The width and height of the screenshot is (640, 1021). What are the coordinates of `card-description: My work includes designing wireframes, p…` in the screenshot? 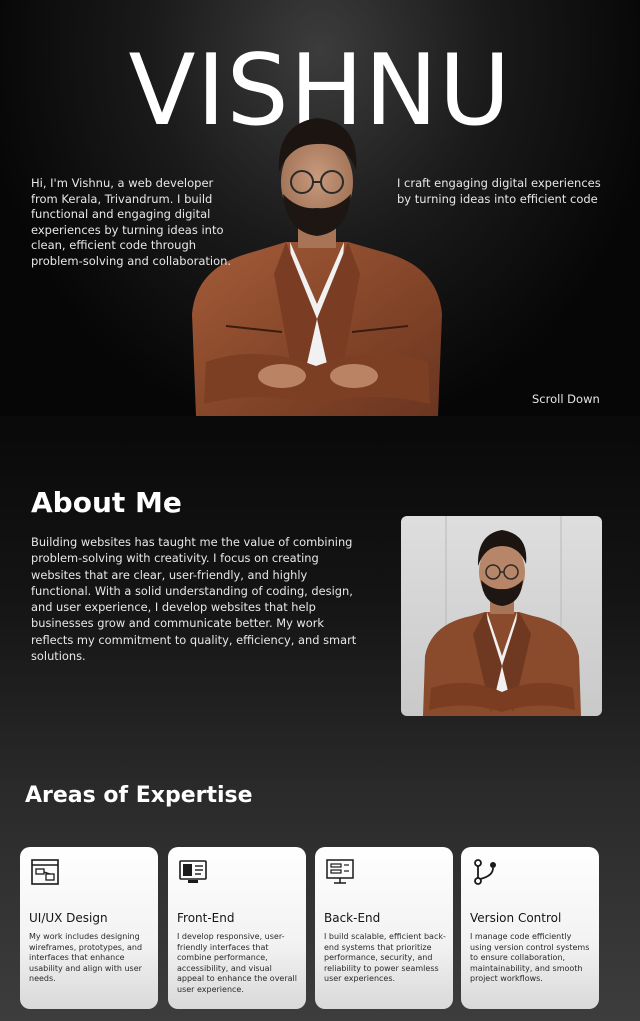 It's located at (86, 958).